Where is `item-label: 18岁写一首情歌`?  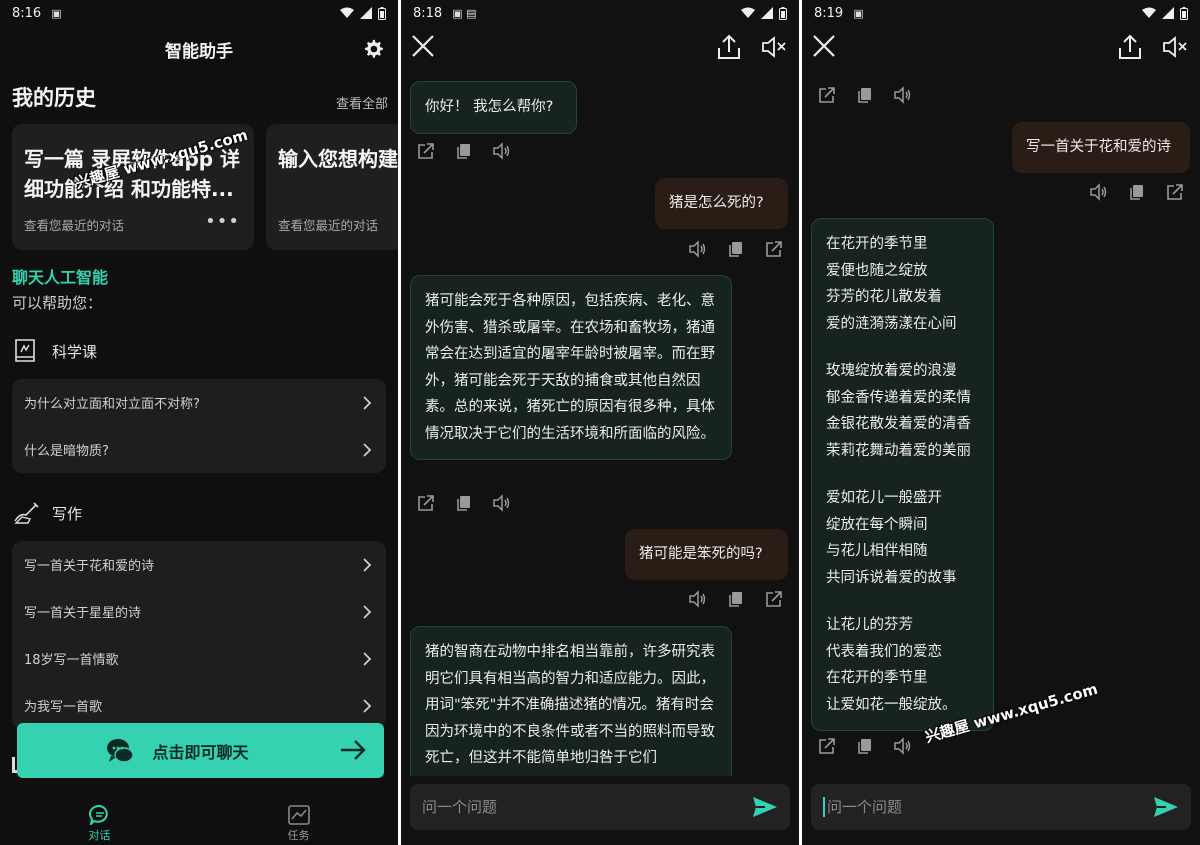
item-label: 18岁写一首情歌 is located at coordinates (71, 660).